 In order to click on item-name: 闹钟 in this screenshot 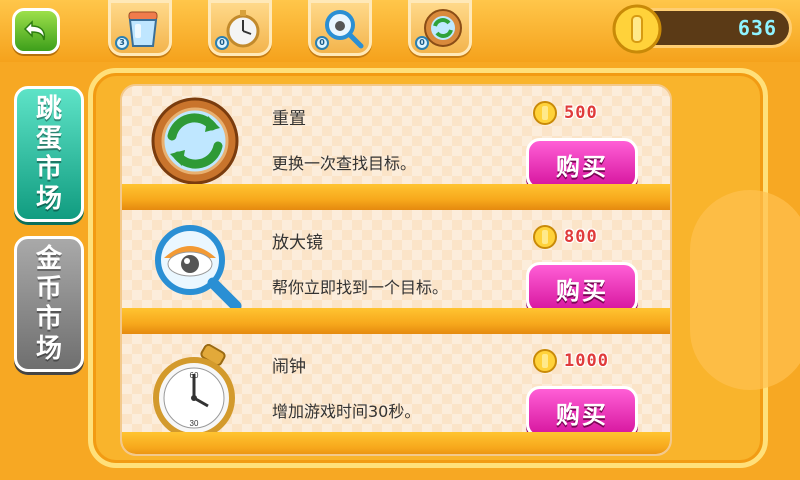, I will do `click(289, 367)`.